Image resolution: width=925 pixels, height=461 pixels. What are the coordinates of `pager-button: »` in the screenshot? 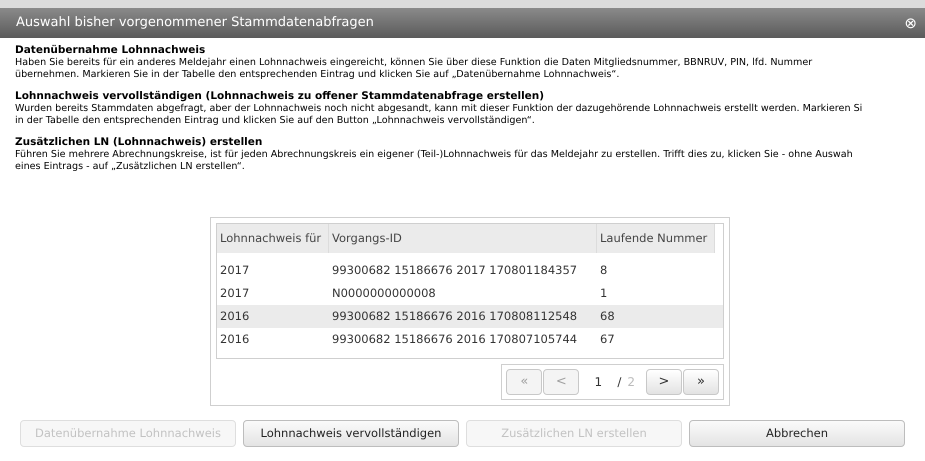 It's located at (701, 382).